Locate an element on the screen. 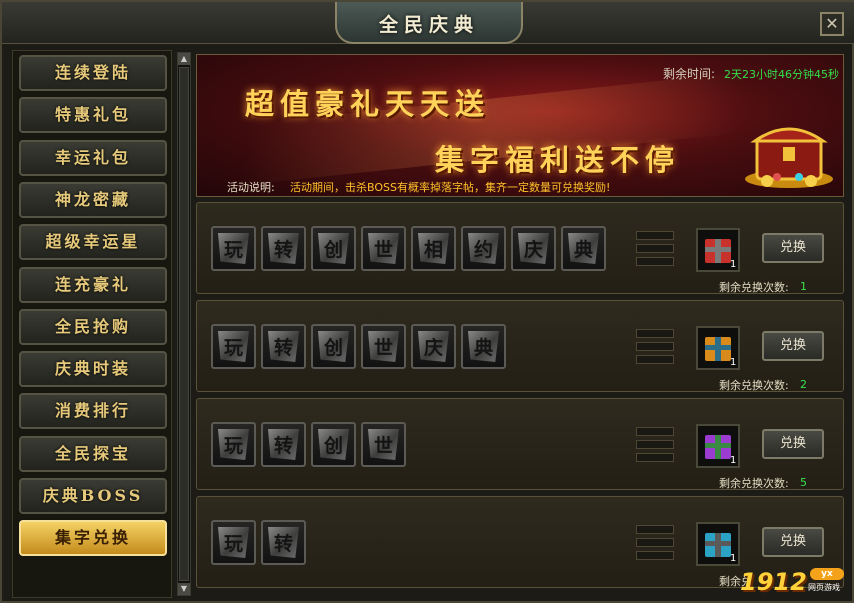 The image size is (854, 603). scroll-down-icon: ▼ is located at coordinates (184, 589).